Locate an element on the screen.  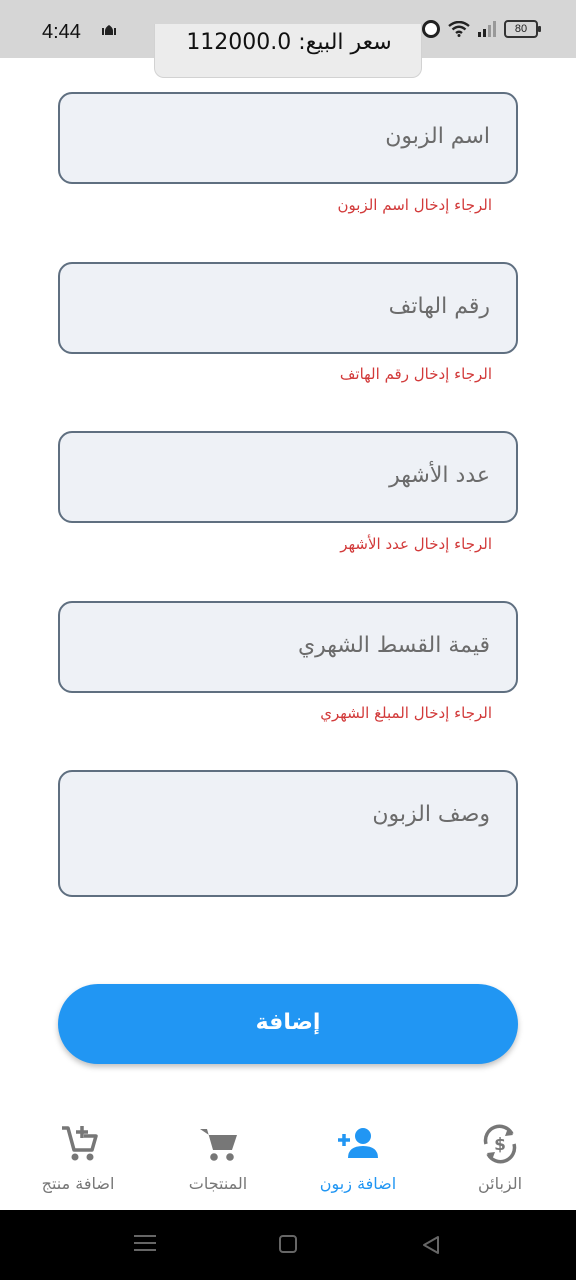
battery-icon: 80 is located at coordinates (522, 29).